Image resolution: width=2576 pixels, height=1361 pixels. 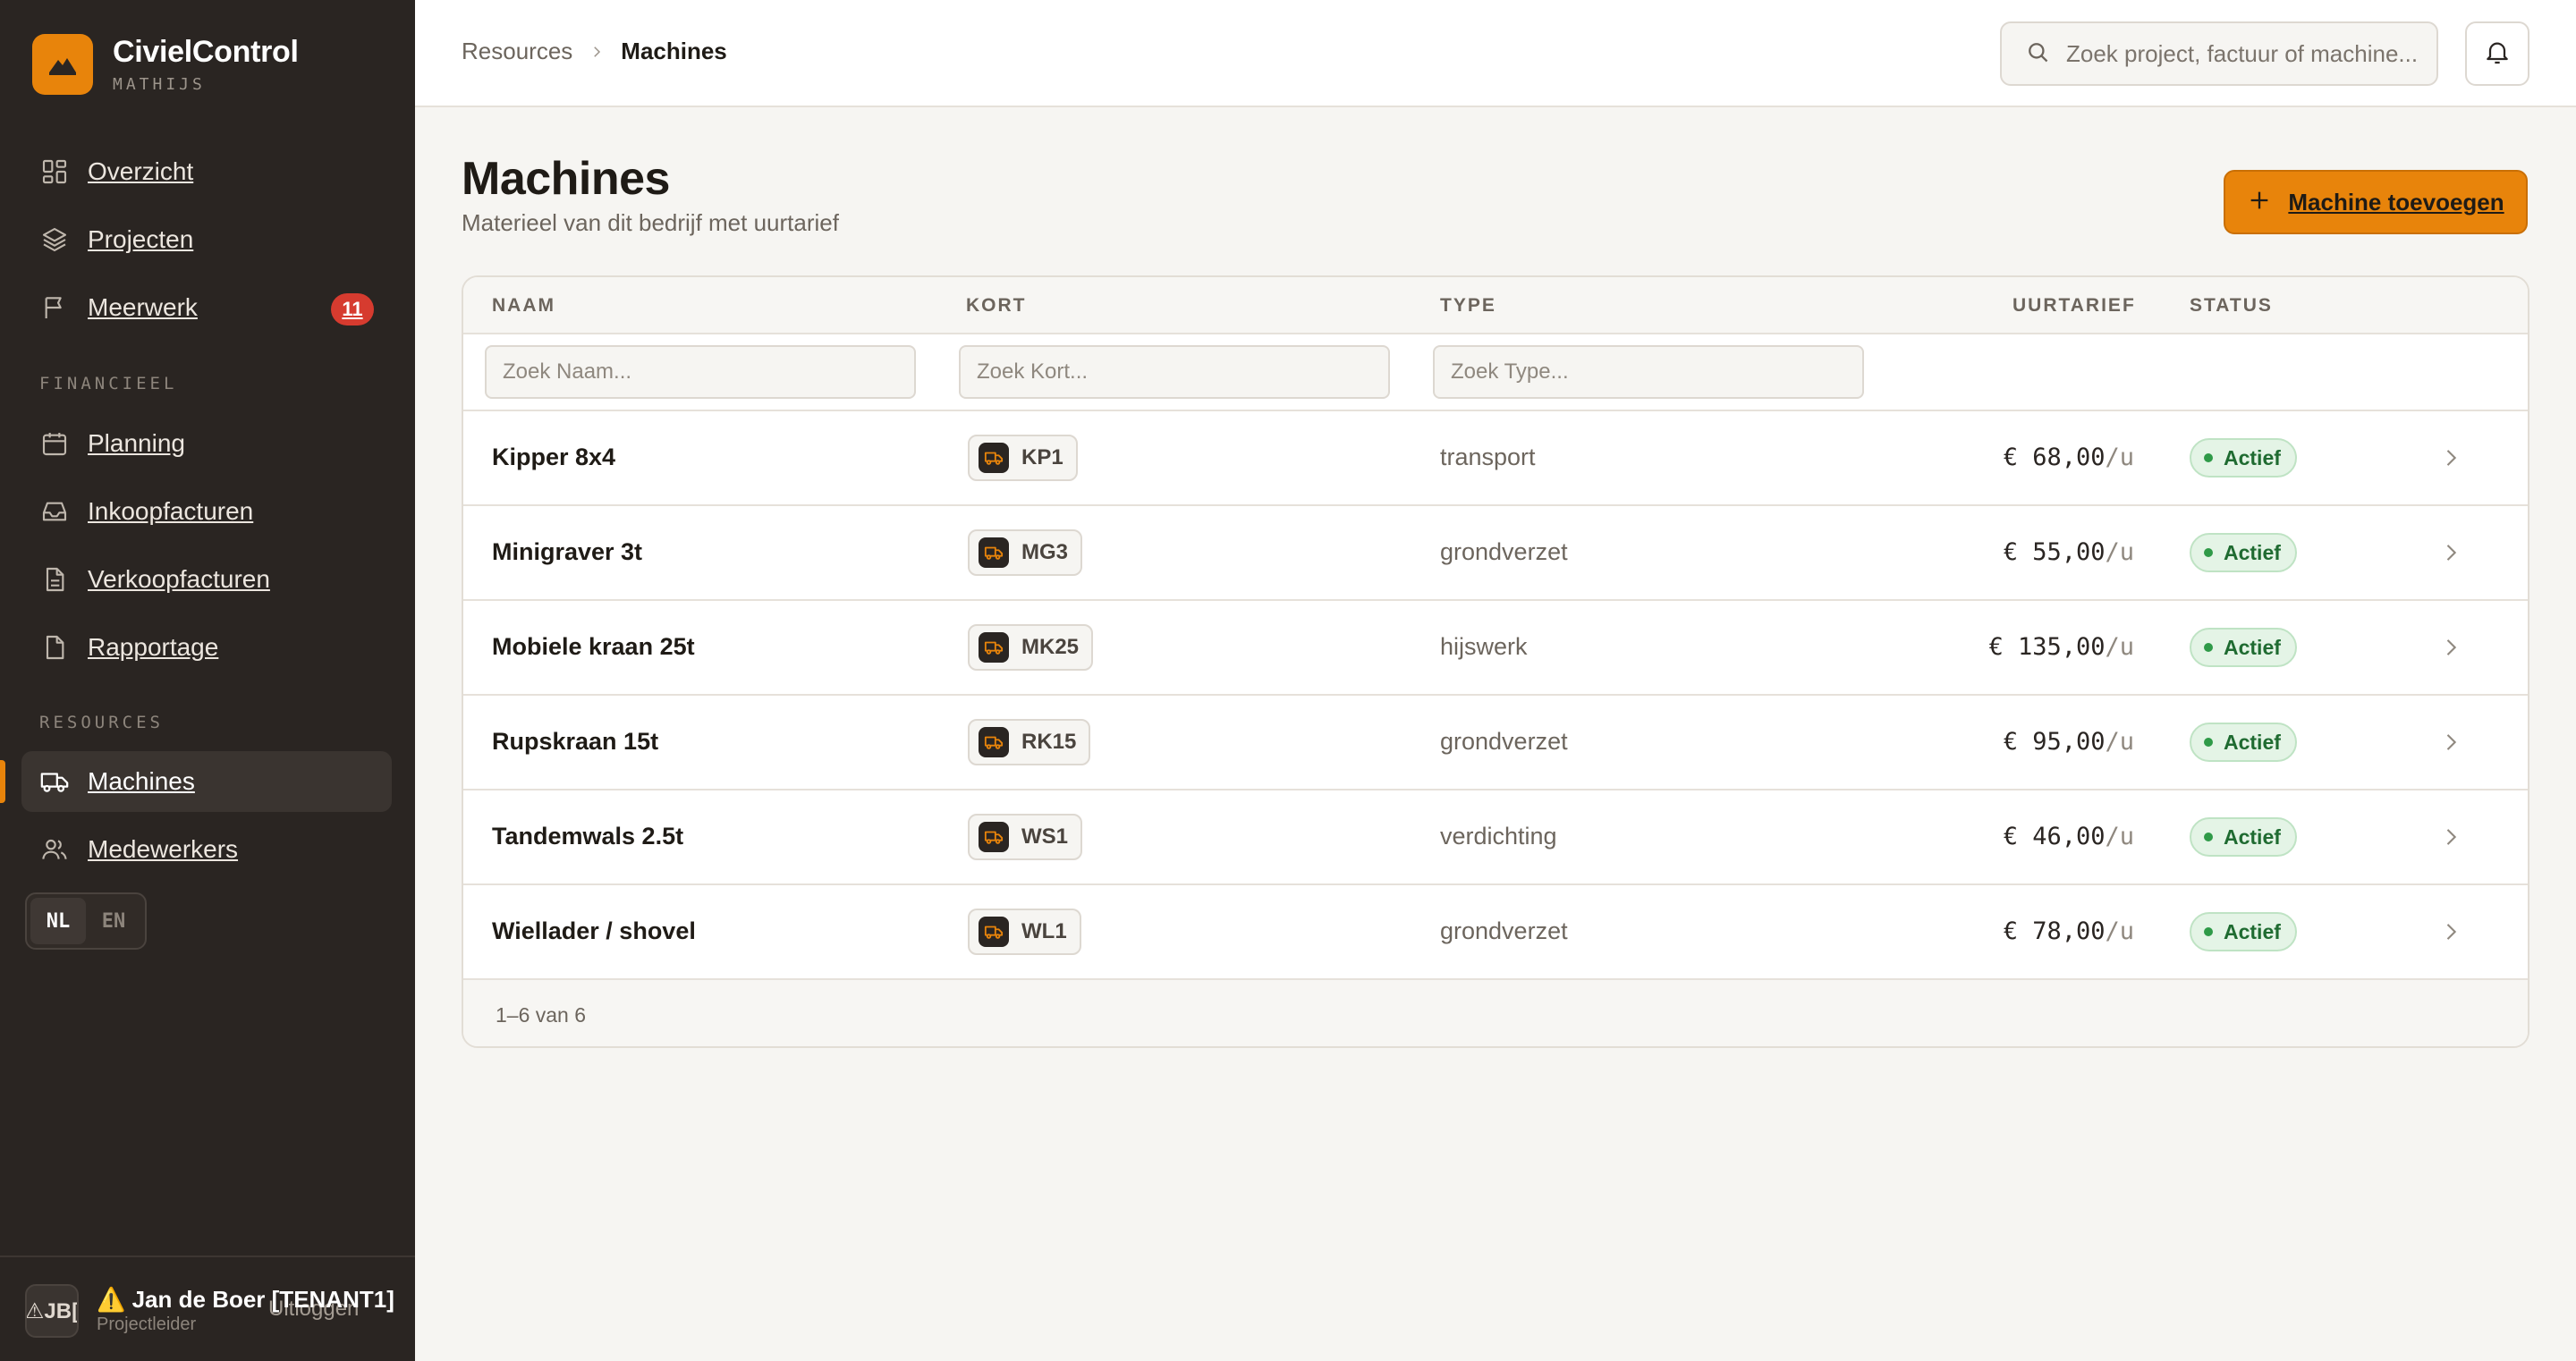 I want to click on status-label: Actief, so click(x=2252, y=931).